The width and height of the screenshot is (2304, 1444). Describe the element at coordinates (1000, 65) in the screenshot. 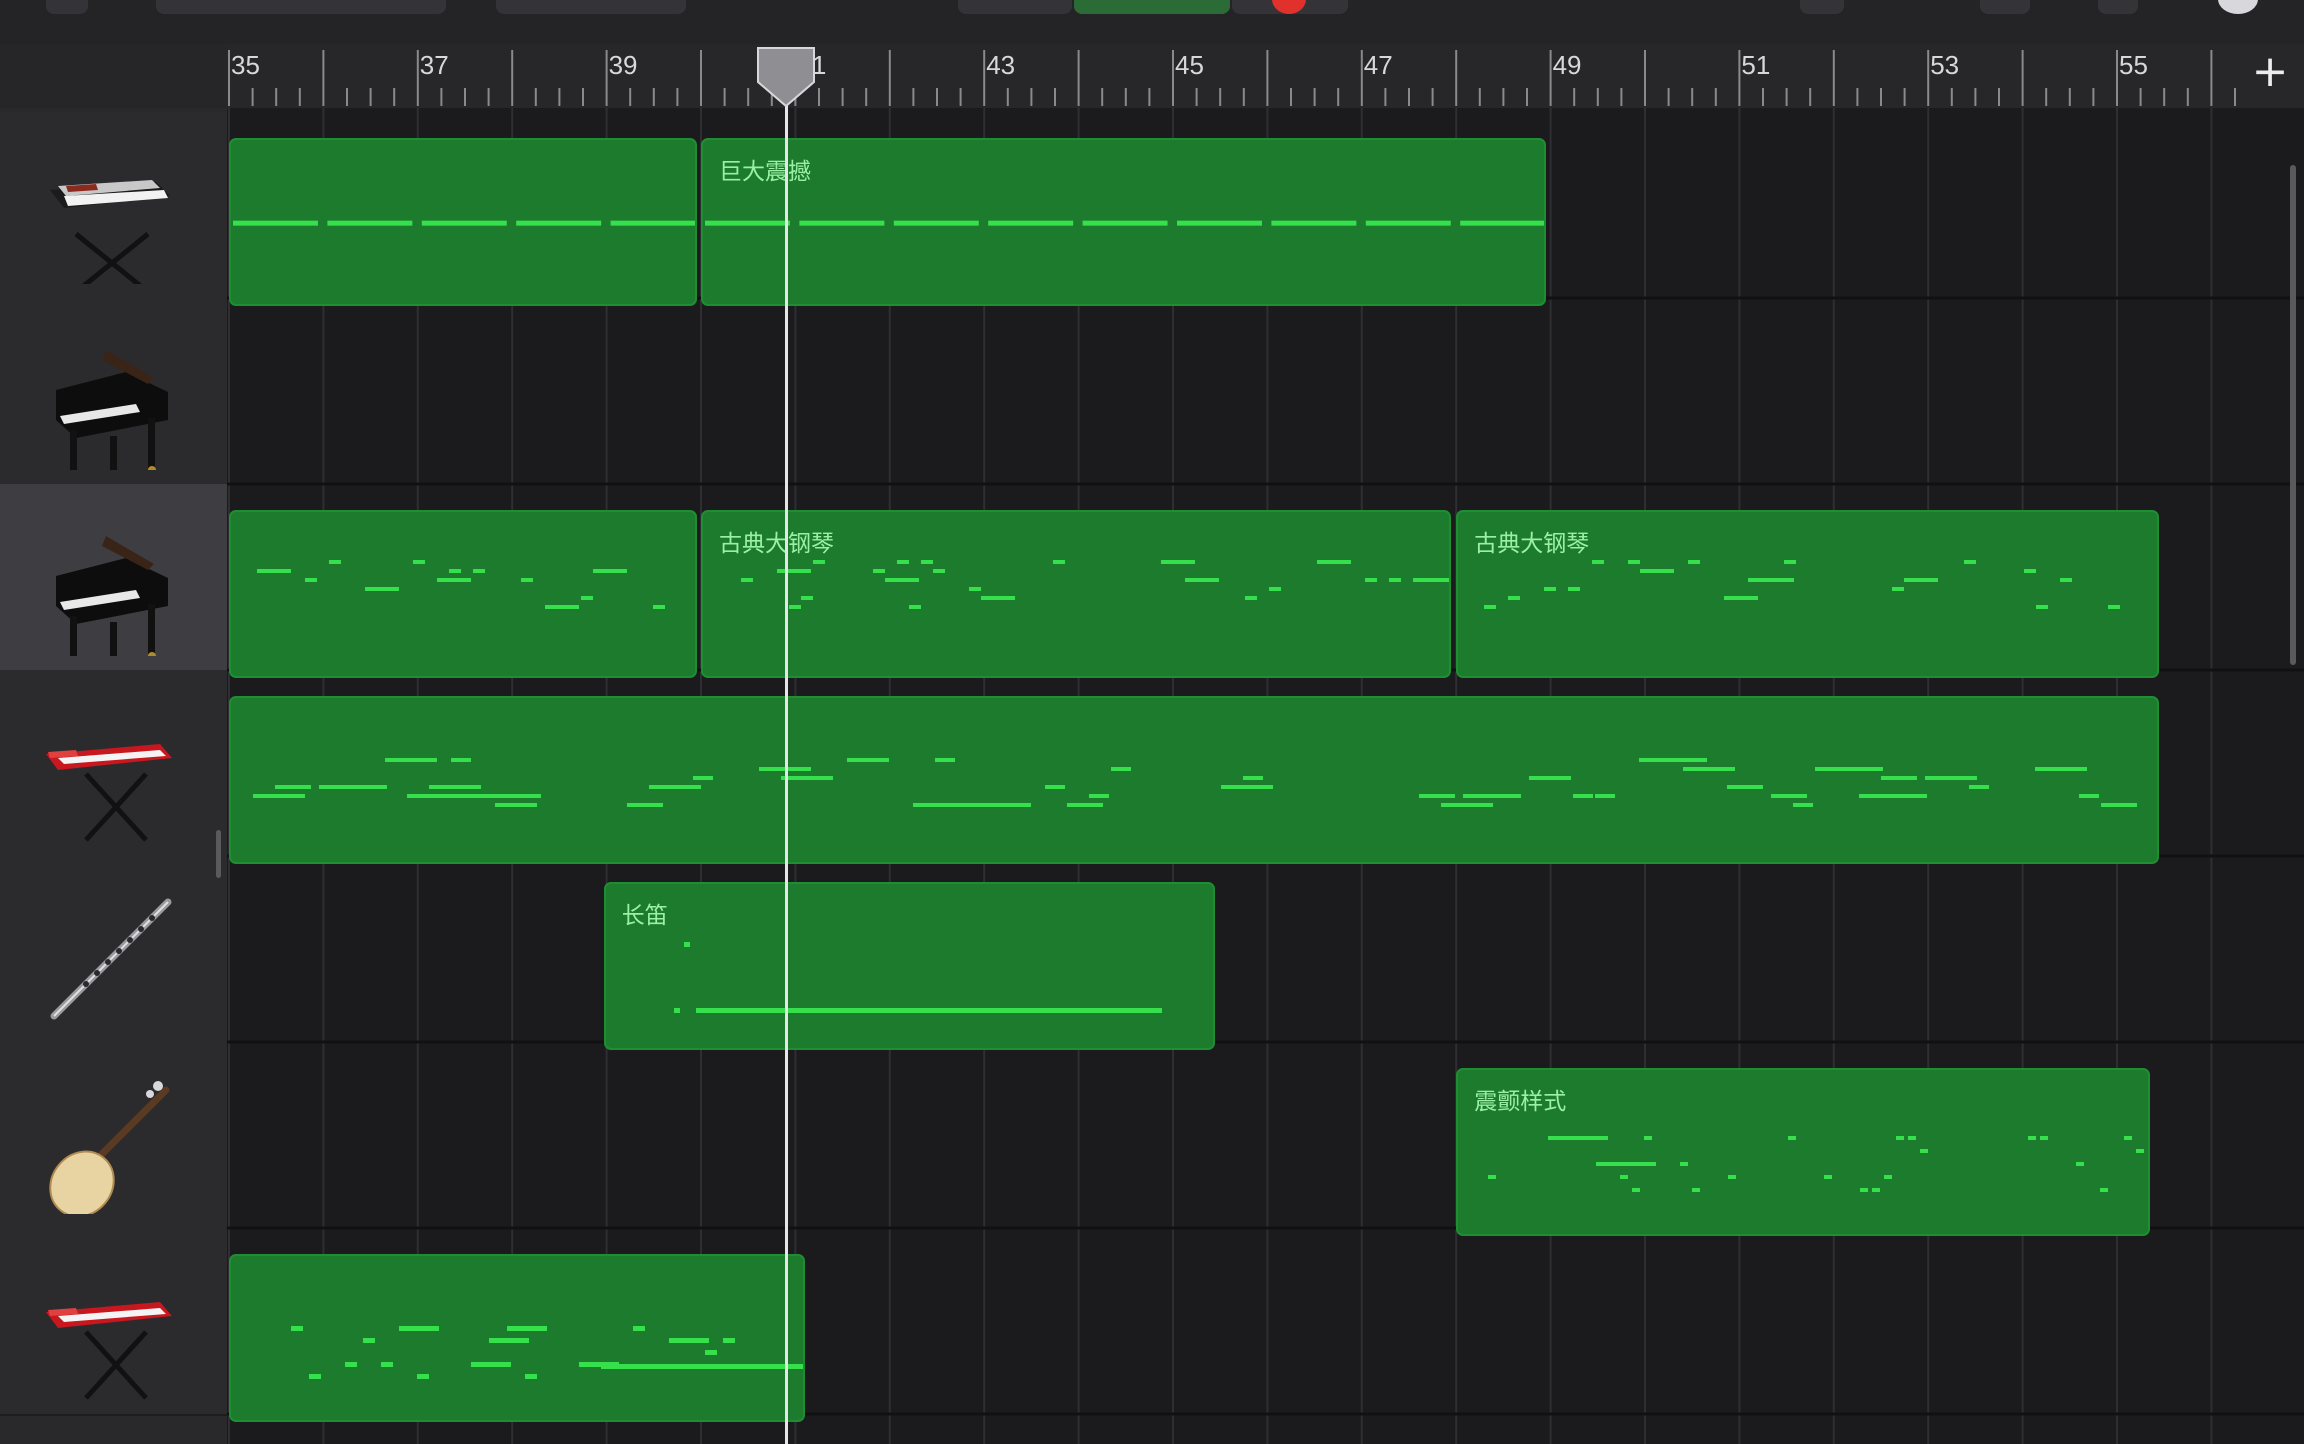

I see `bar-number-label: 43` at that location.